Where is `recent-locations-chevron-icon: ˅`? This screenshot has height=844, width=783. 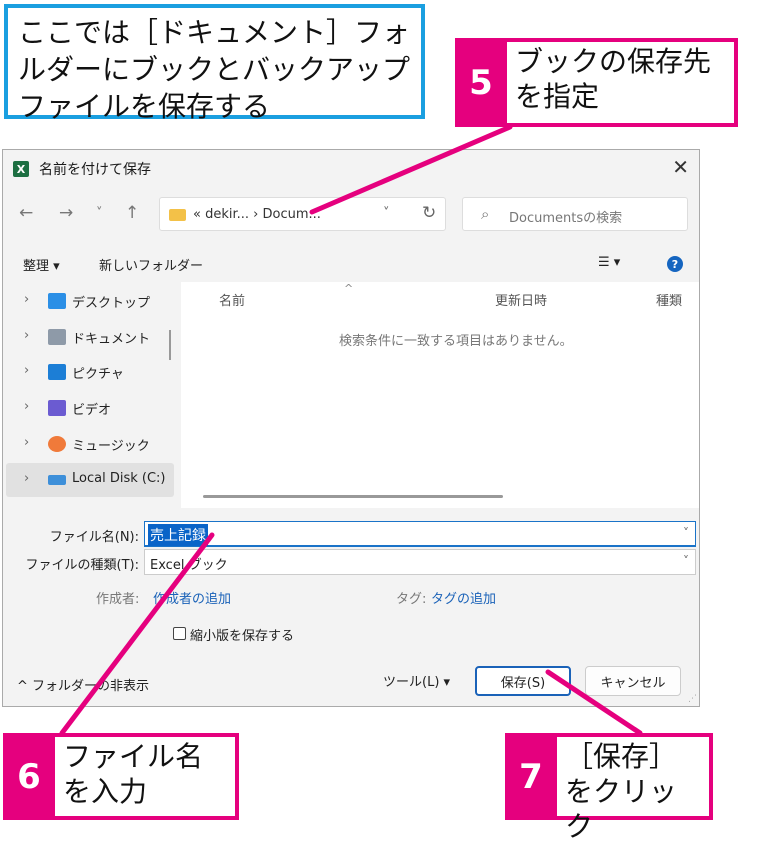
recent-locations-chevron-icon: ˅ is located at coordinates (99, 213).